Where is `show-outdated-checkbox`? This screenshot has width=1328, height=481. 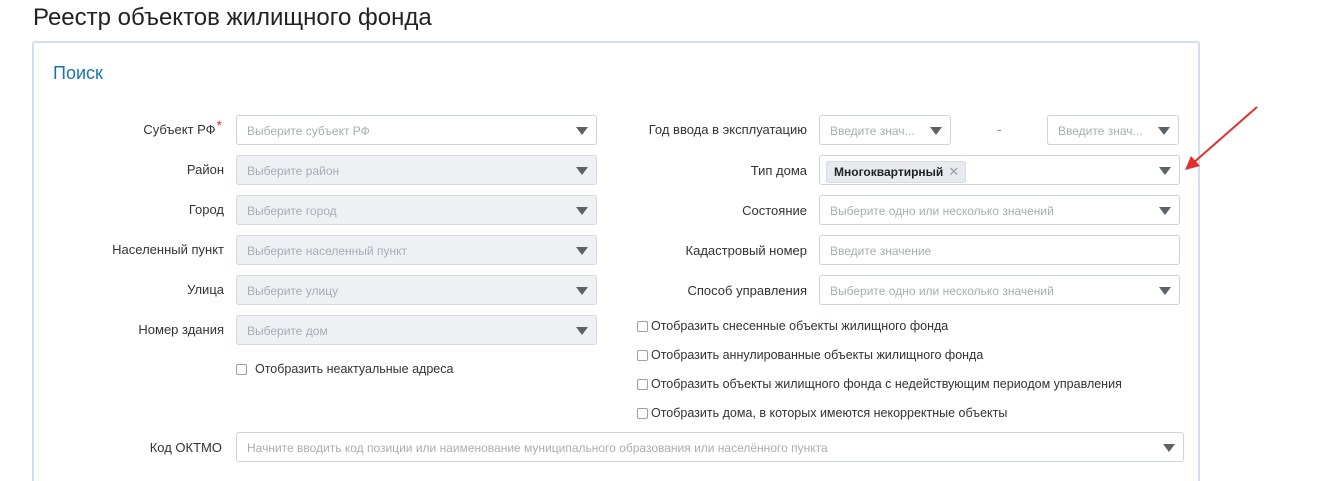
show-outdated-checkbox is located at coordinates (241, 369).